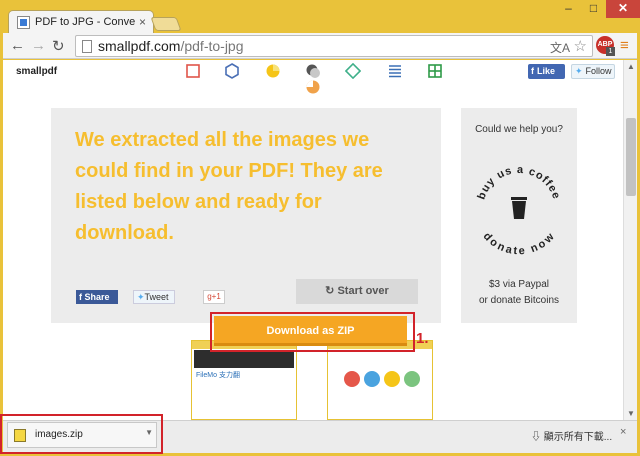 This screenshot has height=456, width=640. I want to click on url-path: /pdf-to-jpg, so click(212, 46).